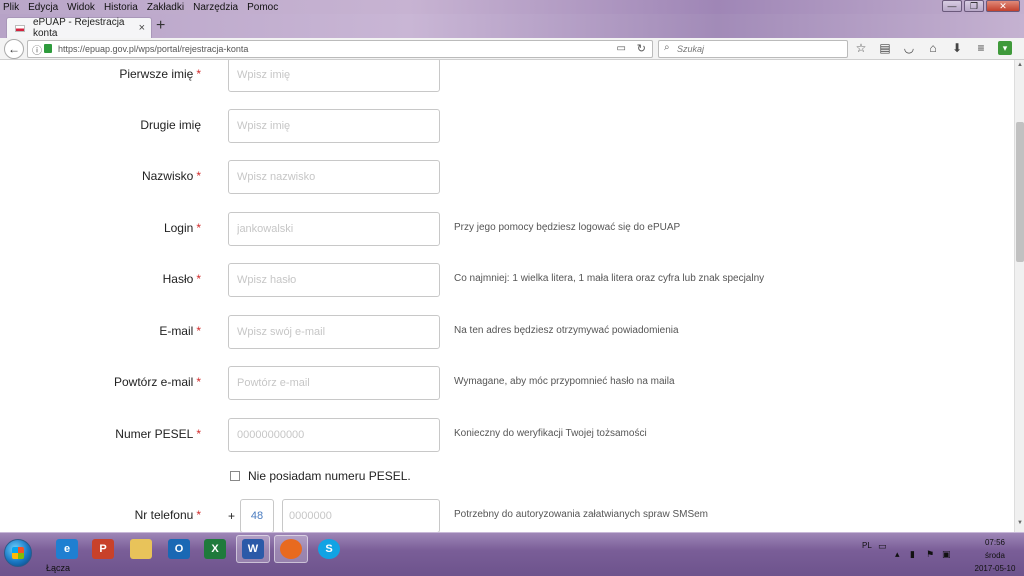 The width and height of the screenshot is (1024, 576). Describe the element at coordinates (14, 49) in the screenshot. I see `back-button: ←` at that location.